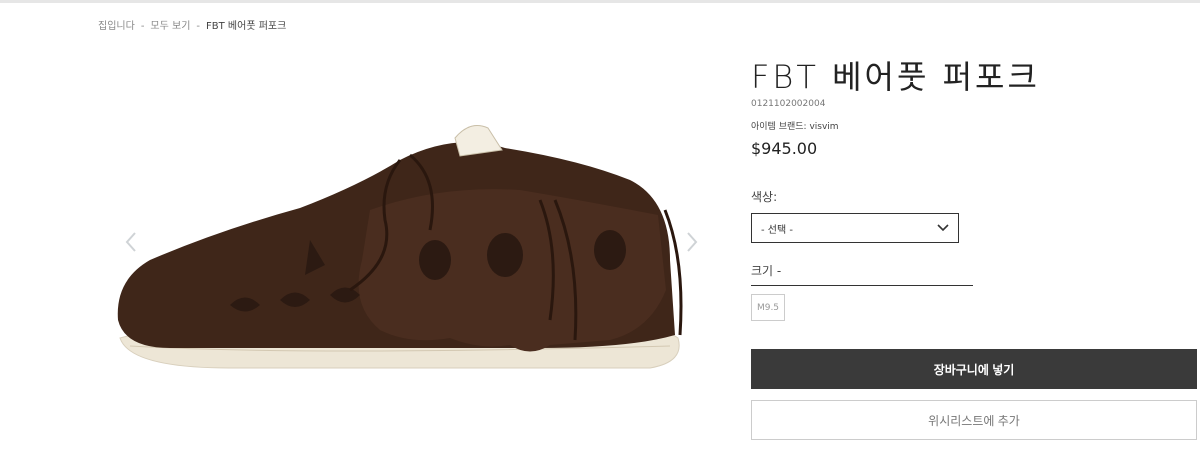  What do you see at coordinates (895, 77) in the screenshot?
I see `product-title: FBT 베어풋 퍼포크` at bounding box center [895, 77].